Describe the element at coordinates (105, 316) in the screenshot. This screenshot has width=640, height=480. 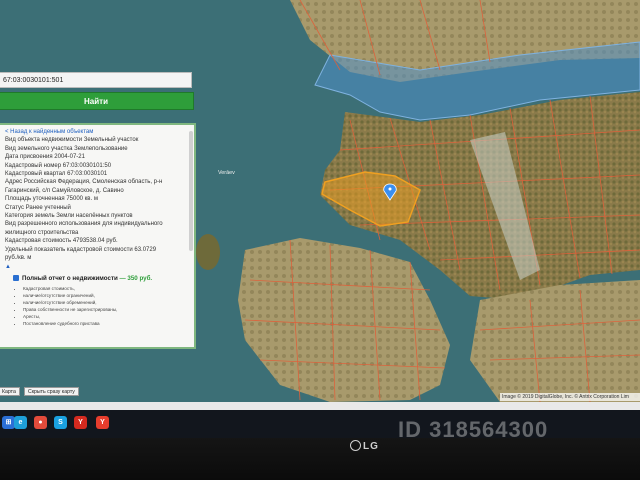
I see `list-item: Аресты,` at that location.